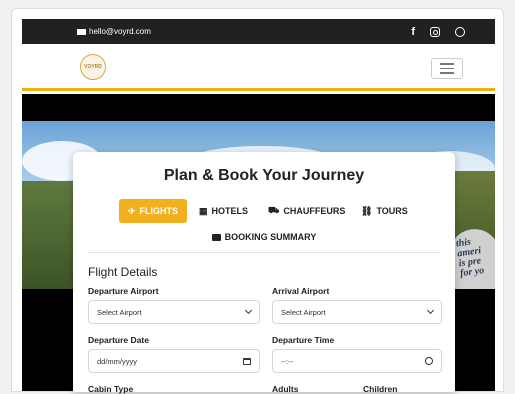  I want to click on envelope-icon, so click(81, 31).